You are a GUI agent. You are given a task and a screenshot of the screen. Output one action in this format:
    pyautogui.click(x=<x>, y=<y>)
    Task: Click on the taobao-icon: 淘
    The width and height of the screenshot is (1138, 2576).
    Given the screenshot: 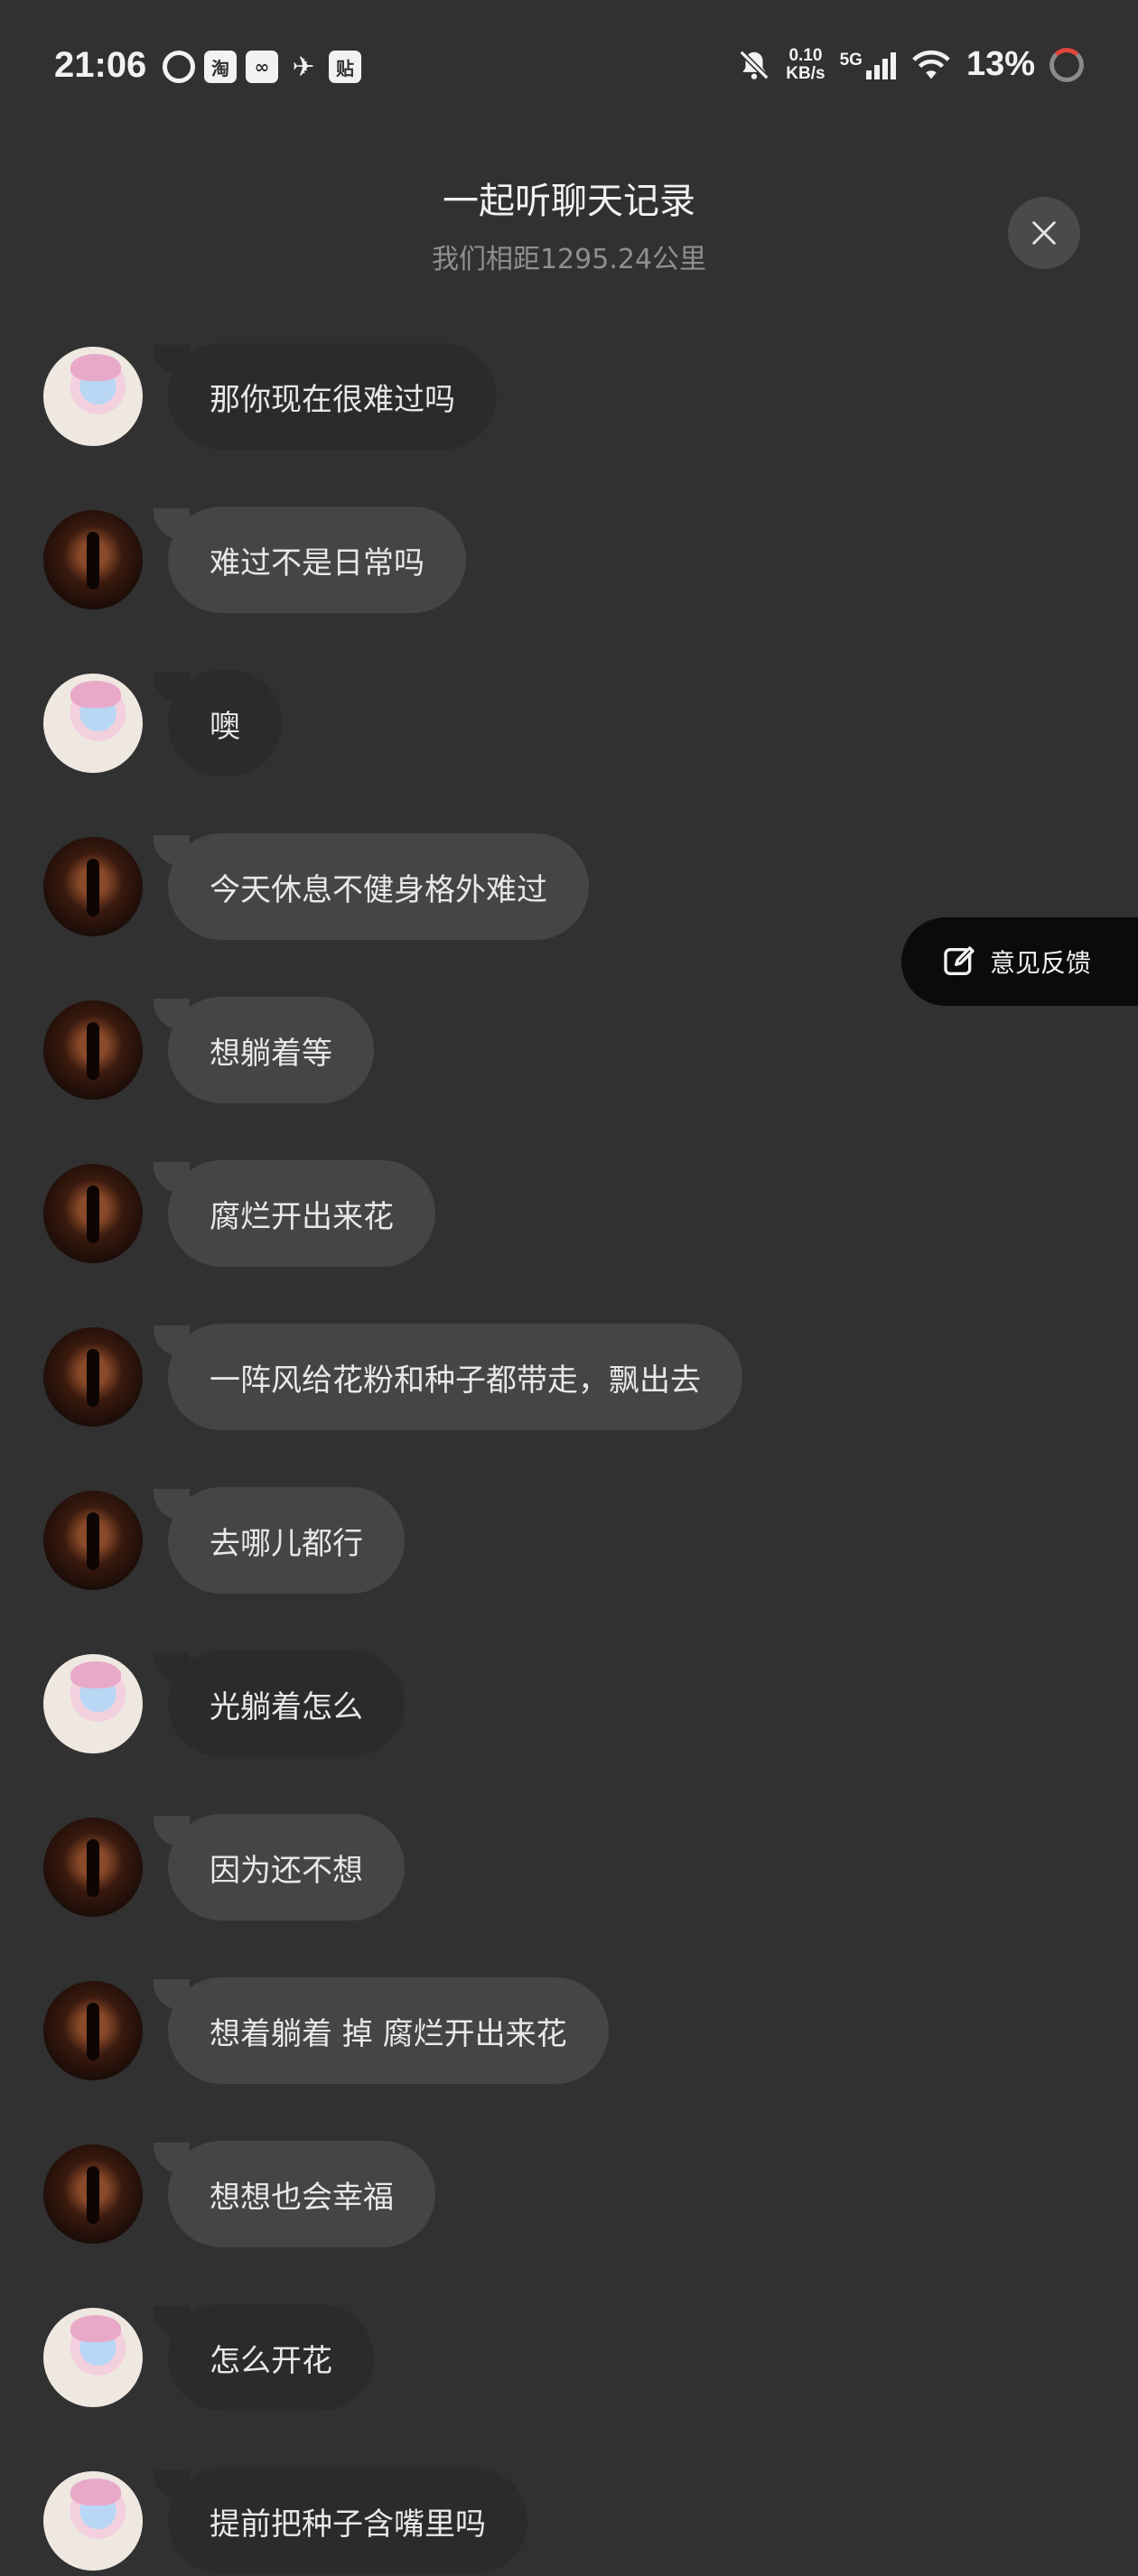 What is the action you would take?
    pyautogui.click(x=221, y=67)
    